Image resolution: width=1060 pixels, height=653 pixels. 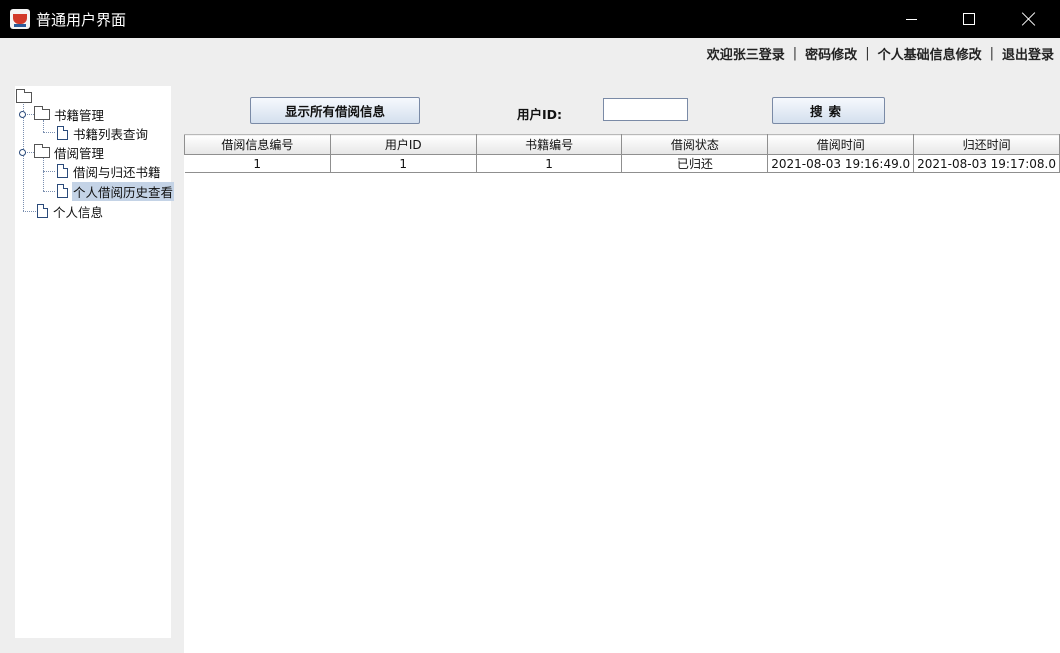 I want to click on column-header: 用户ID, so click(x=403, y=144).